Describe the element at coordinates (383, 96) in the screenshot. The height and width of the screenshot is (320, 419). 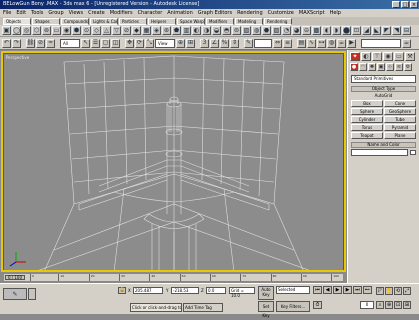
I see `autogrid-checkbox: AutoGrid` at that location.